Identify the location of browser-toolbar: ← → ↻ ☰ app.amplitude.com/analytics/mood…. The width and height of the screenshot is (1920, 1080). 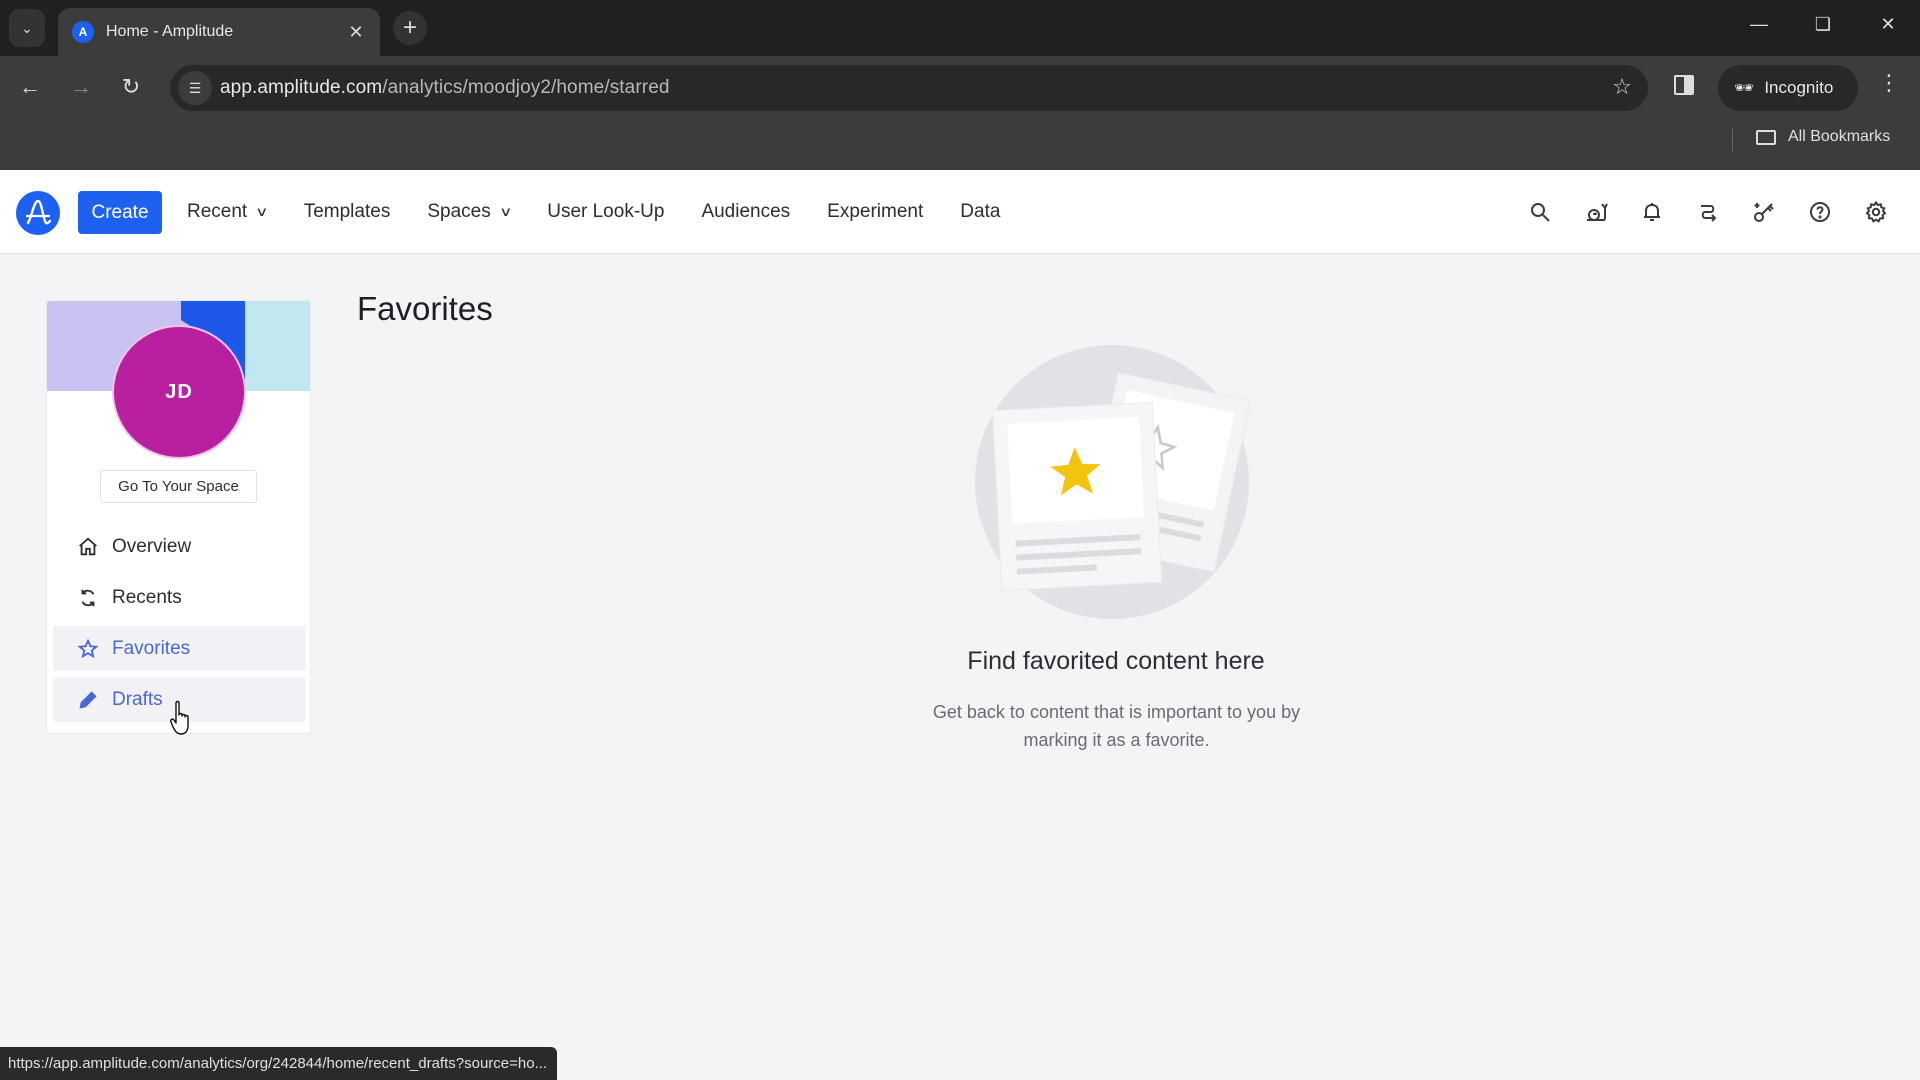
(960, 86).